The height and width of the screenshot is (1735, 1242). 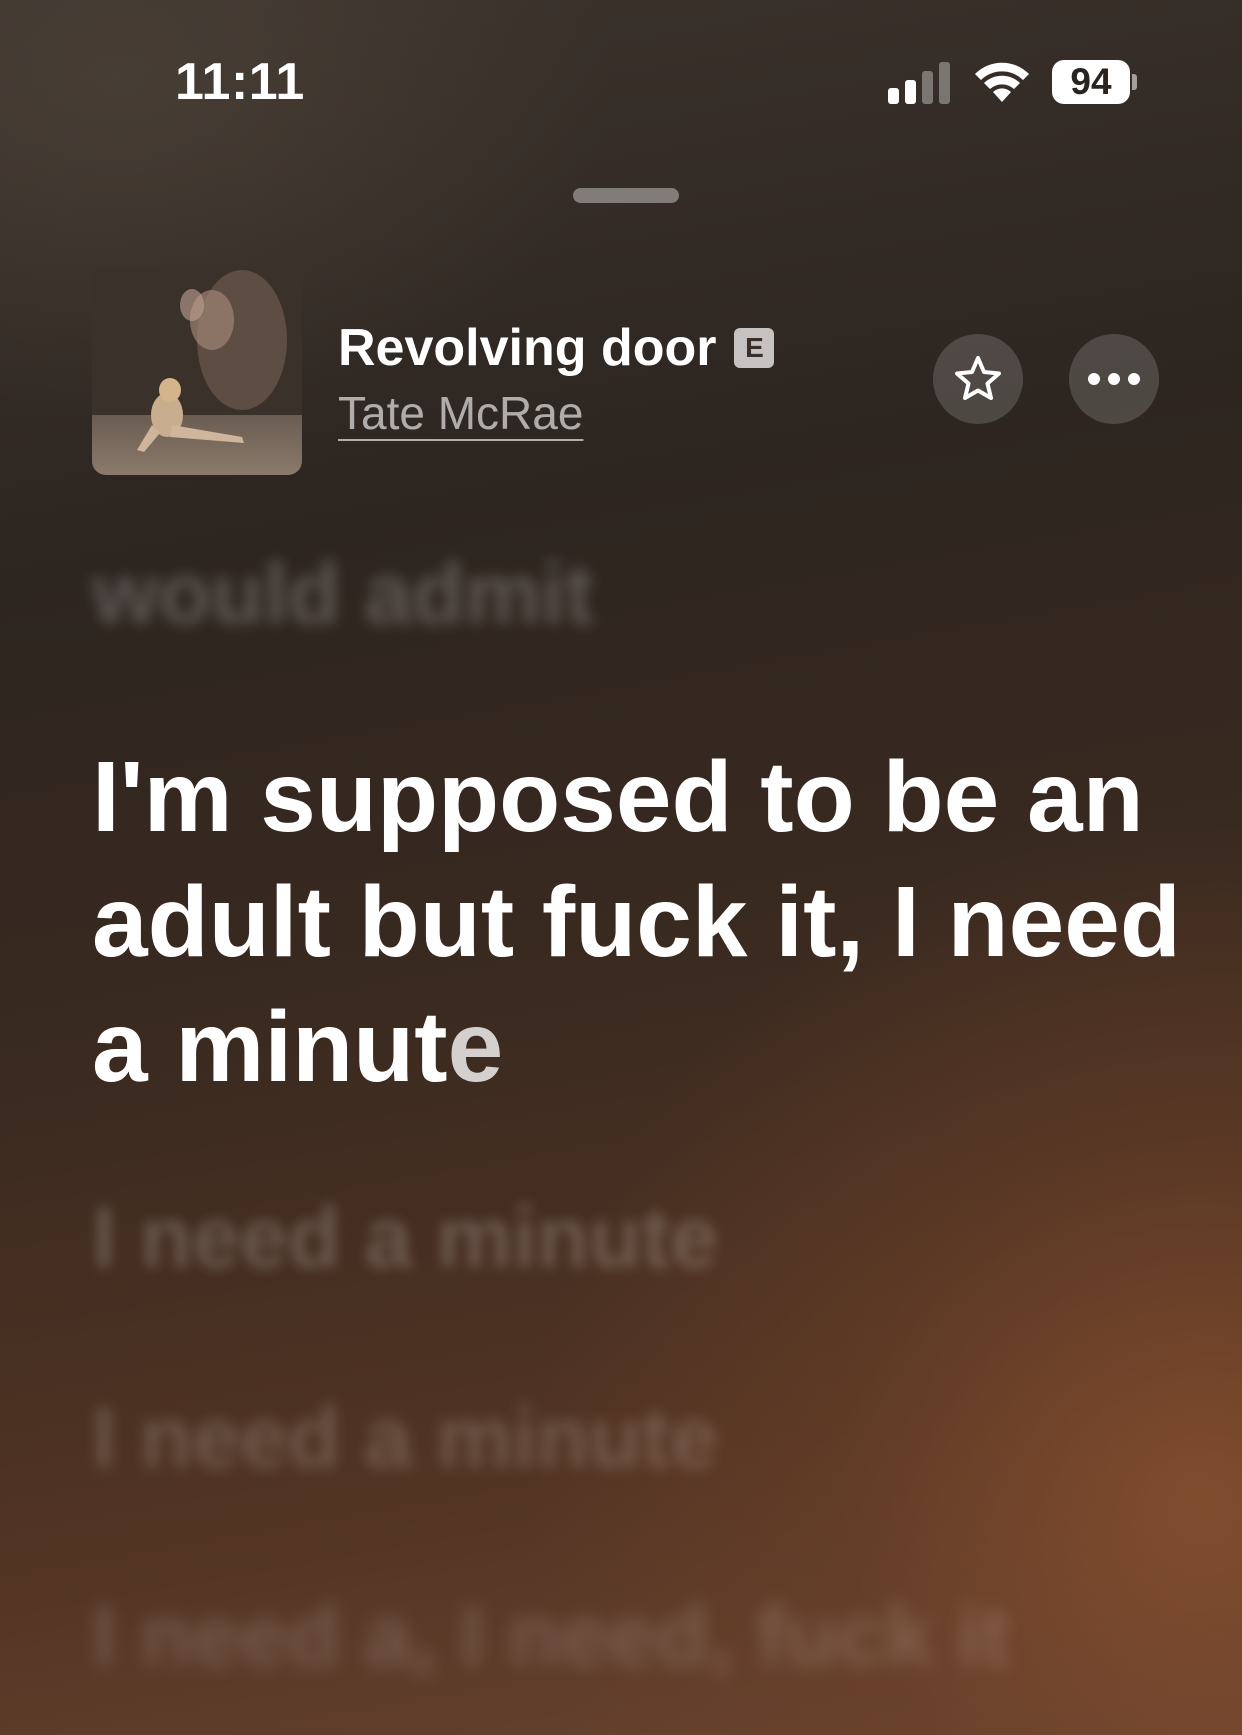 What do you see at coordinates (527, 348) in the screenshot?
I see `song-title: Revolving door` at bounding box center [527, 348].